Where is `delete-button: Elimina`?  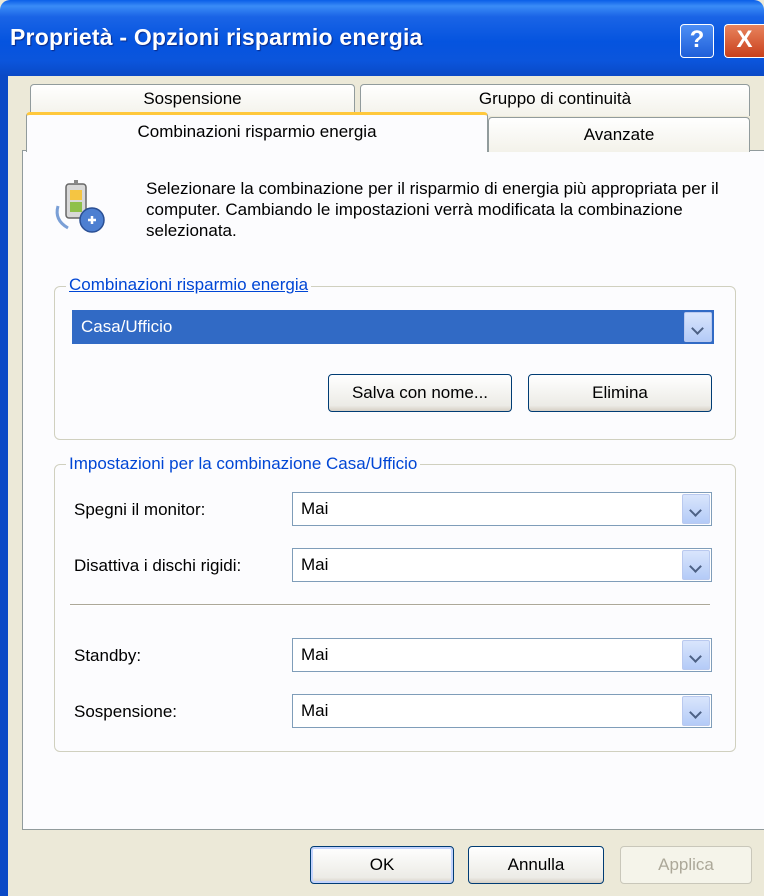 delete-button: Elimina is located at coordinates (620, 393).